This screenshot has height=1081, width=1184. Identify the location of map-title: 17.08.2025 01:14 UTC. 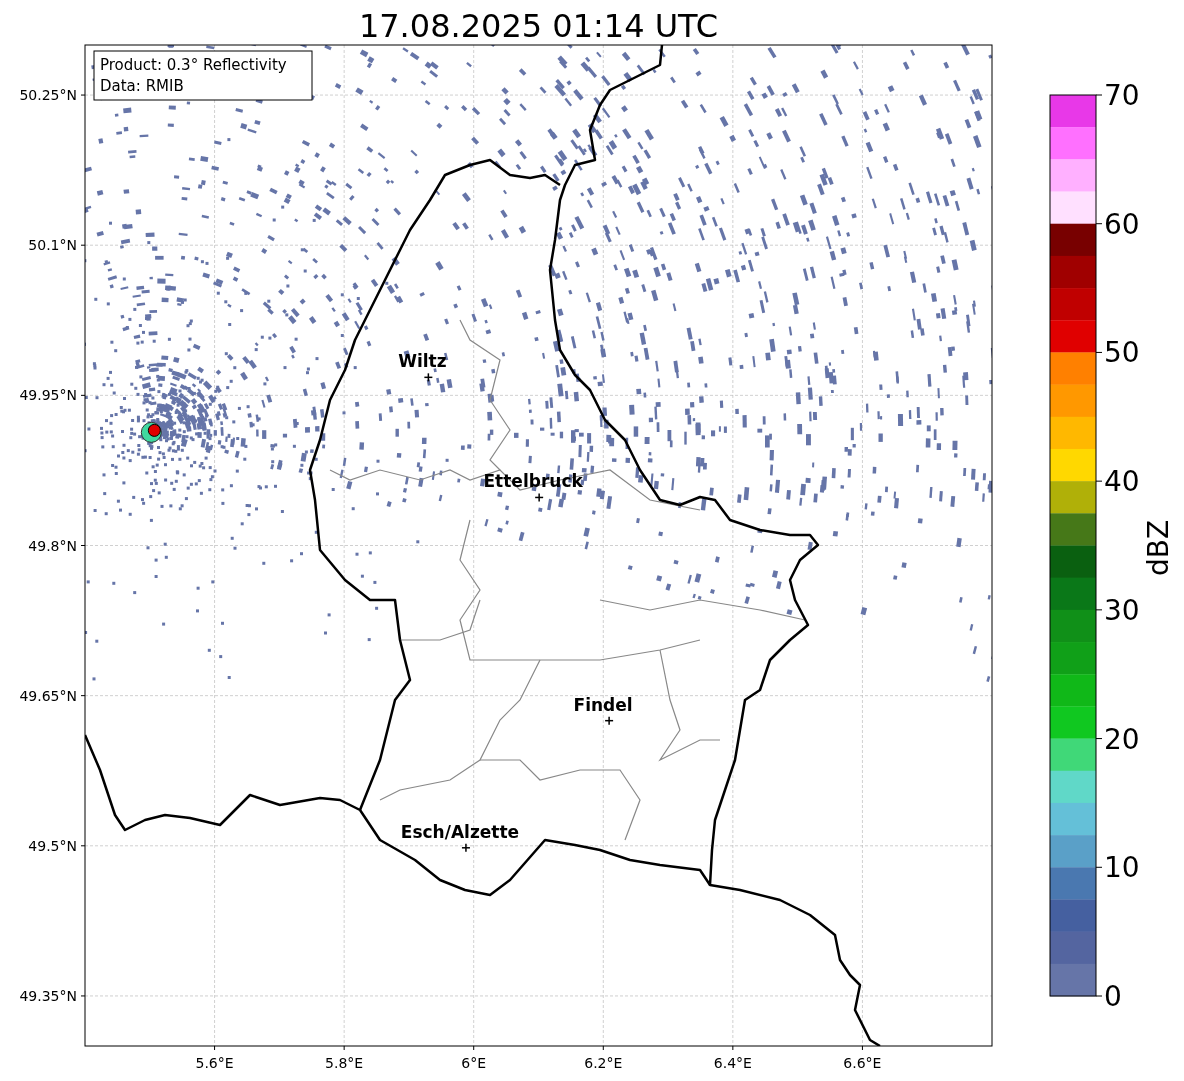
(538, 26).